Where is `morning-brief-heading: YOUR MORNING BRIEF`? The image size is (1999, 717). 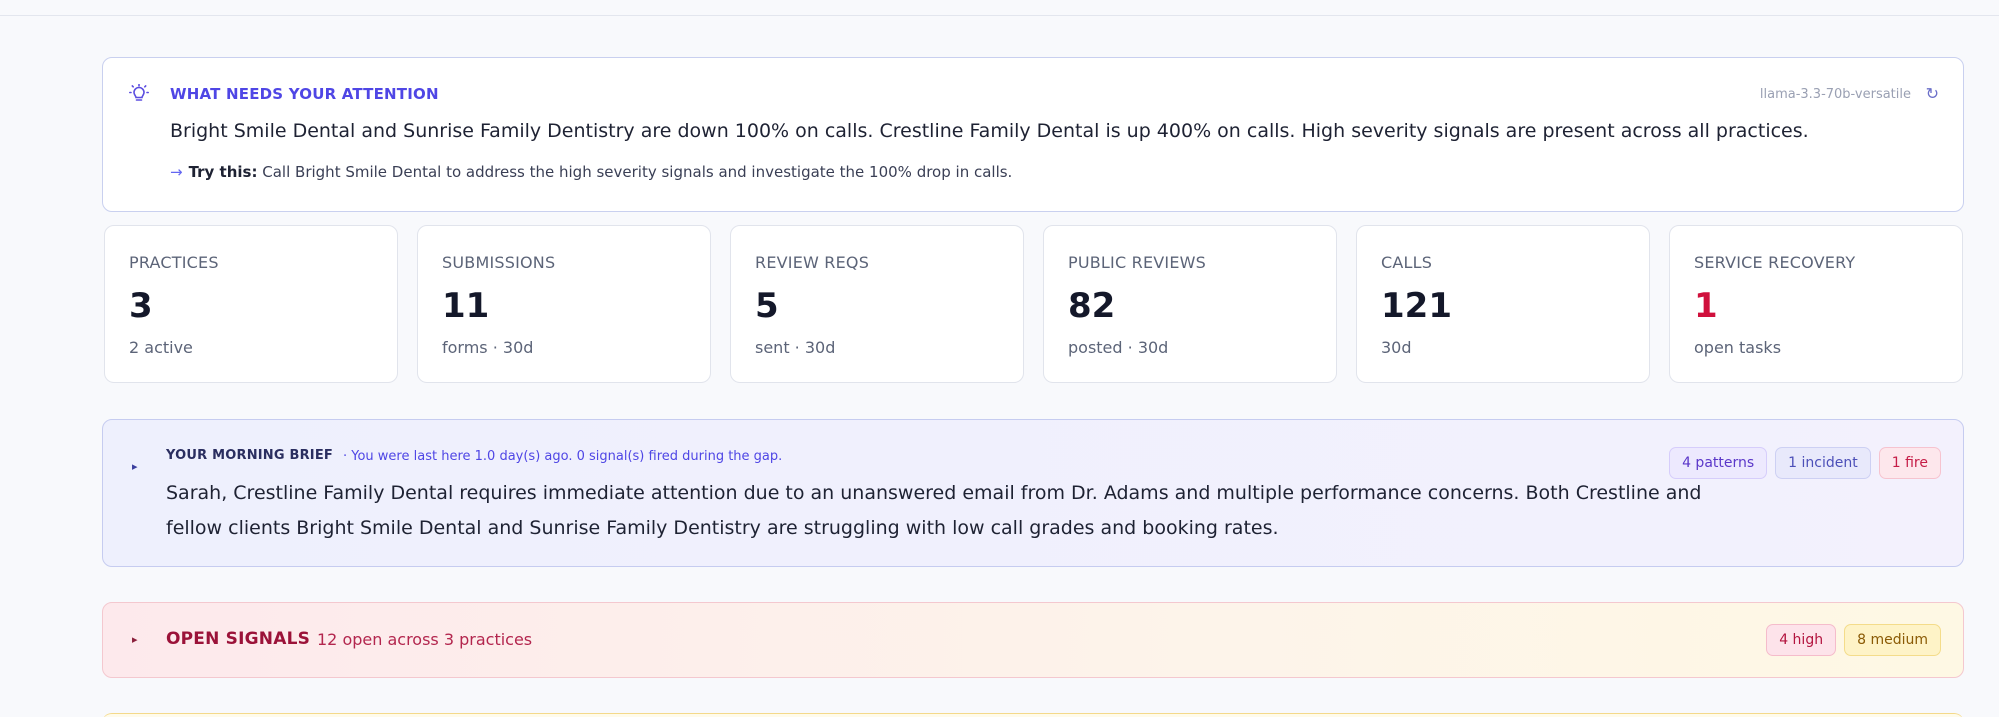 morning-brief-heading: YOUR MORNING BRIEF is located at coordinates (250, 455).